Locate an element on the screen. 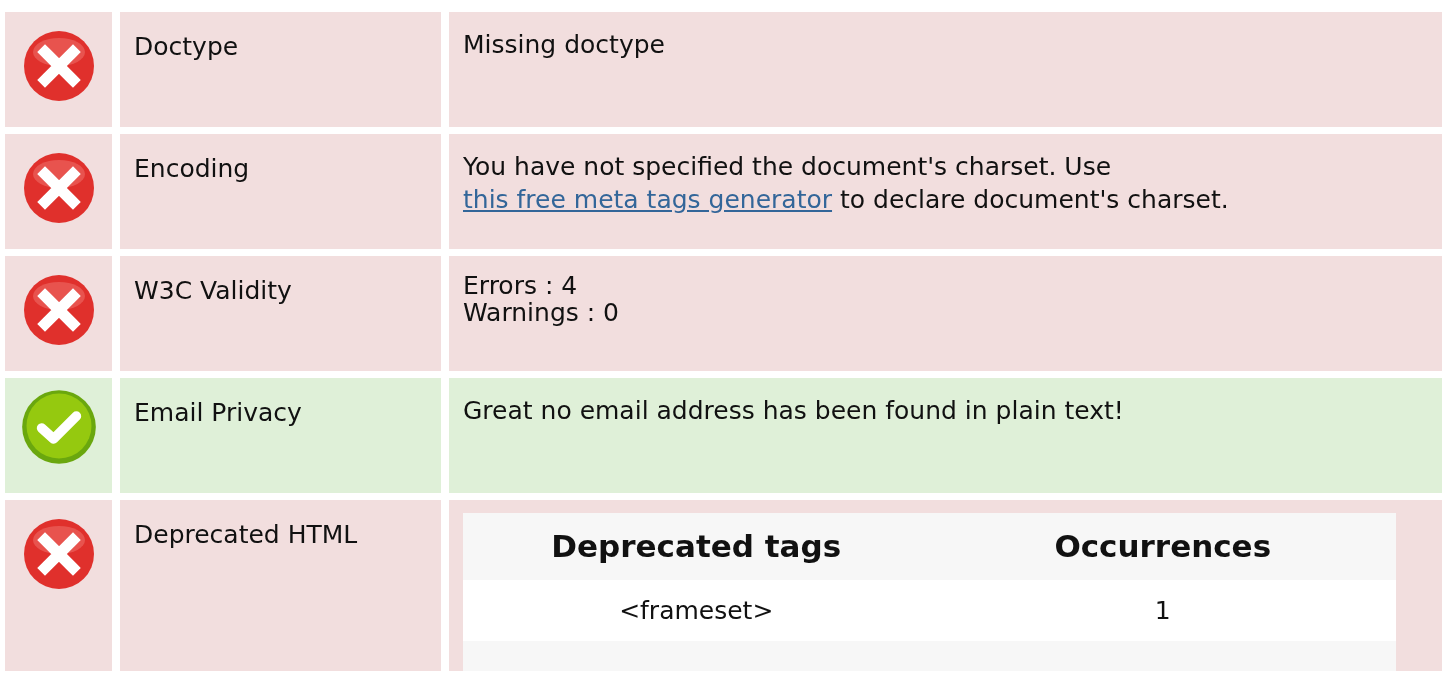 The width and height of the screenshot is (1442, 673). result-text: You have not specified the document's charset. Use this free meta tags generator to declare document's charset. is located at coordinates (846, 183).